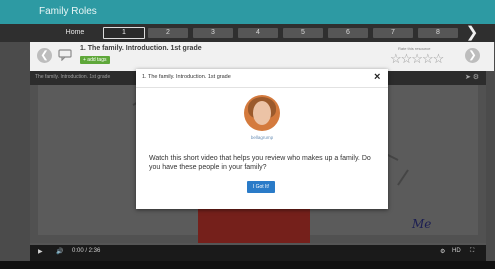 This screenshot has width=495, height=269. Describe the element at coordinates (393, 33) in the screenshot. I see `page-button-7: 7` at that location.